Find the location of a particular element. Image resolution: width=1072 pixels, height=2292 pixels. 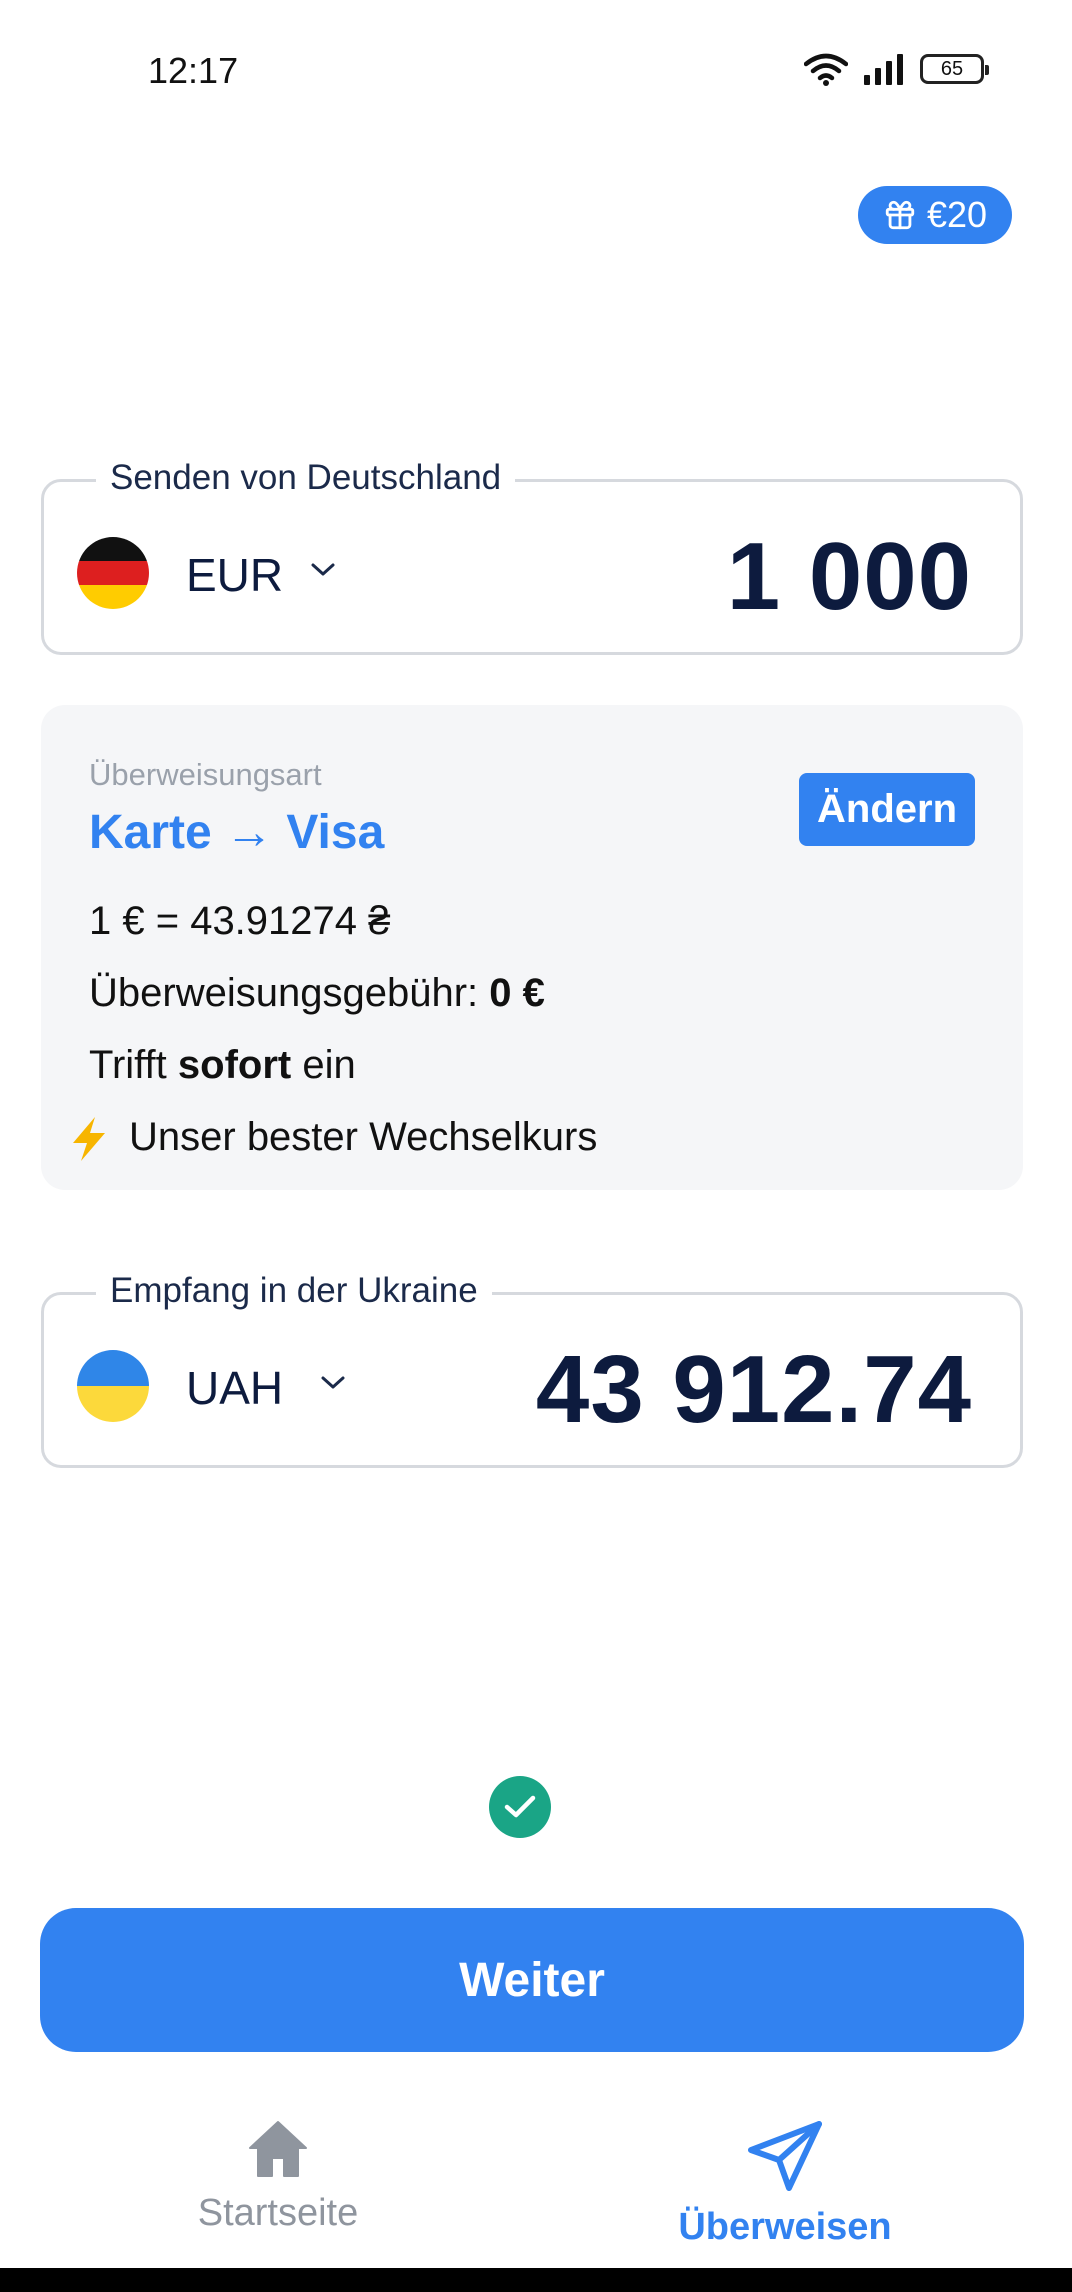

wifi-icon is located at coordinates (826, 69).